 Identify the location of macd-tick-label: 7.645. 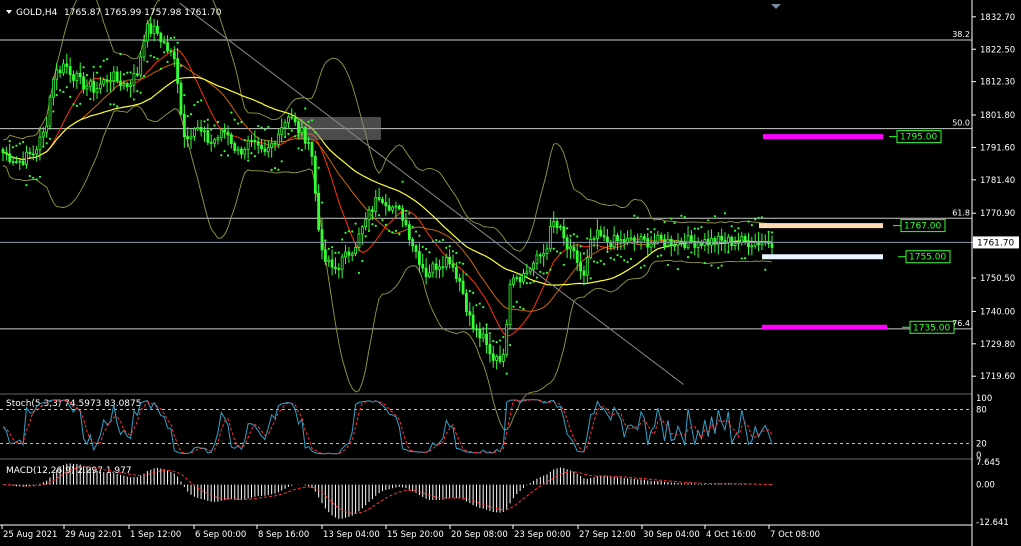
(988, 463).